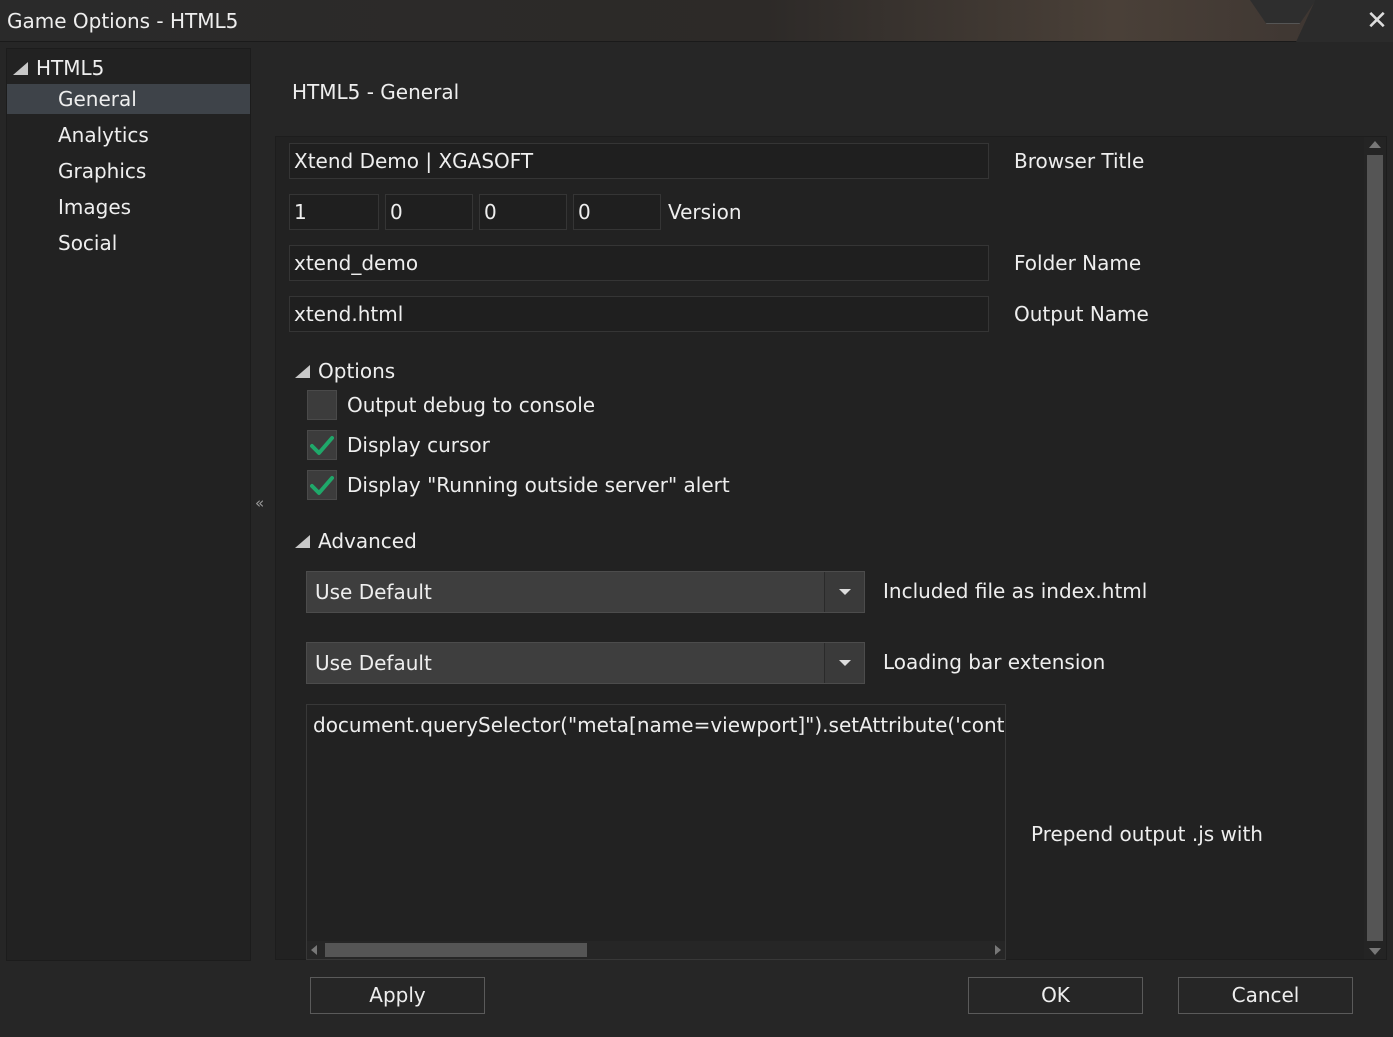 This screenshot has width=1393, height=1037. Describe the element at coordinates (471, 405) in the screenshot. I see `output-debug-label: Output debug to console` at that location.